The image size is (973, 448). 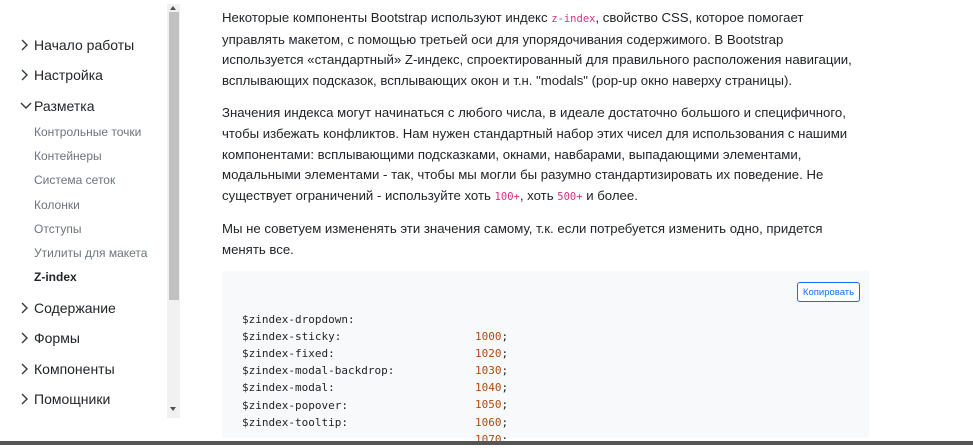 I want to click on nav-group-content: Содержание, so click(x=68, y=308).